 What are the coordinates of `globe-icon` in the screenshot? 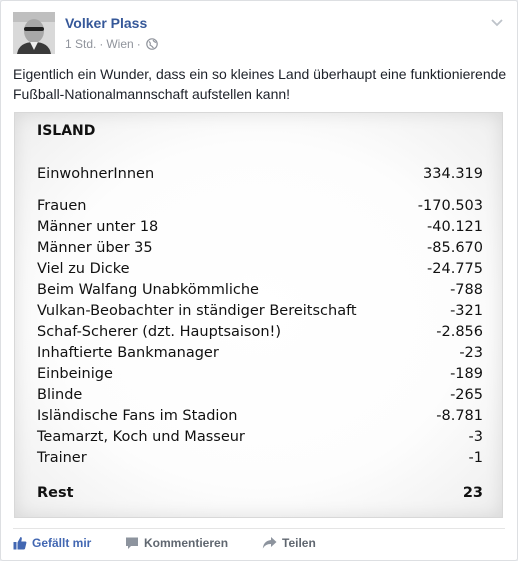 It's located at (151, 45).